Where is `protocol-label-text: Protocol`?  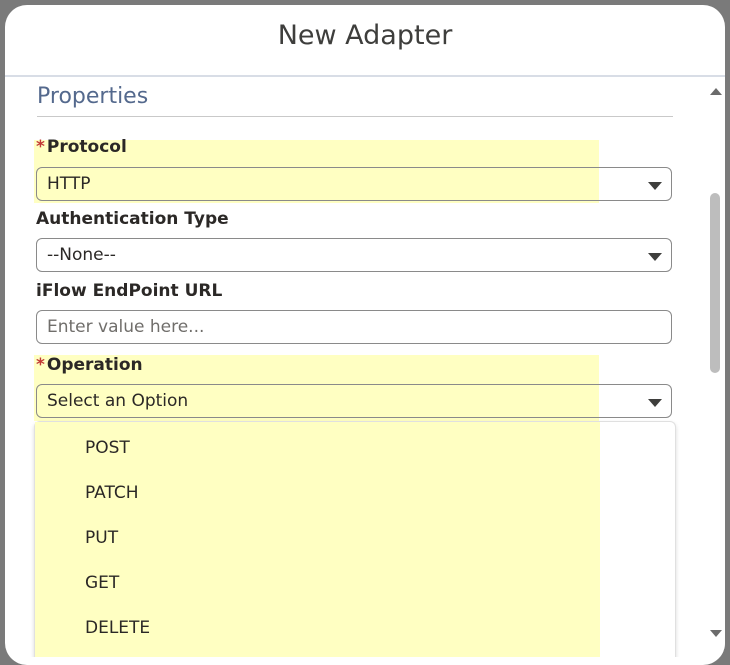 protocol-label-text: Protocol is located at coordinates (86, 147).